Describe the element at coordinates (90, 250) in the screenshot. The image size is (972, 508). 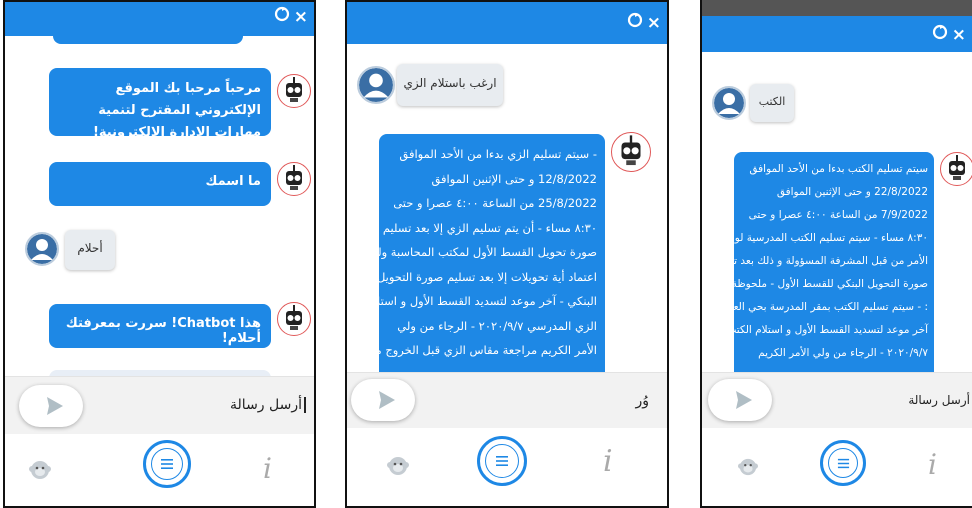
I see `user-message: أحلام` at that location.